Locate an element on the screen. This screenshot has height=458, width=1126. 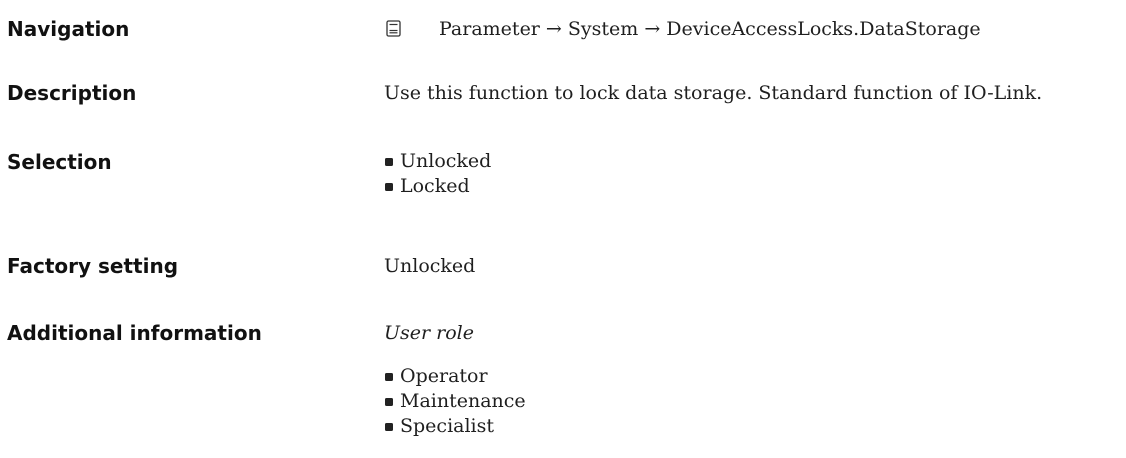
selection-list: Unlocked Locked is located at coordinates (438, 174).